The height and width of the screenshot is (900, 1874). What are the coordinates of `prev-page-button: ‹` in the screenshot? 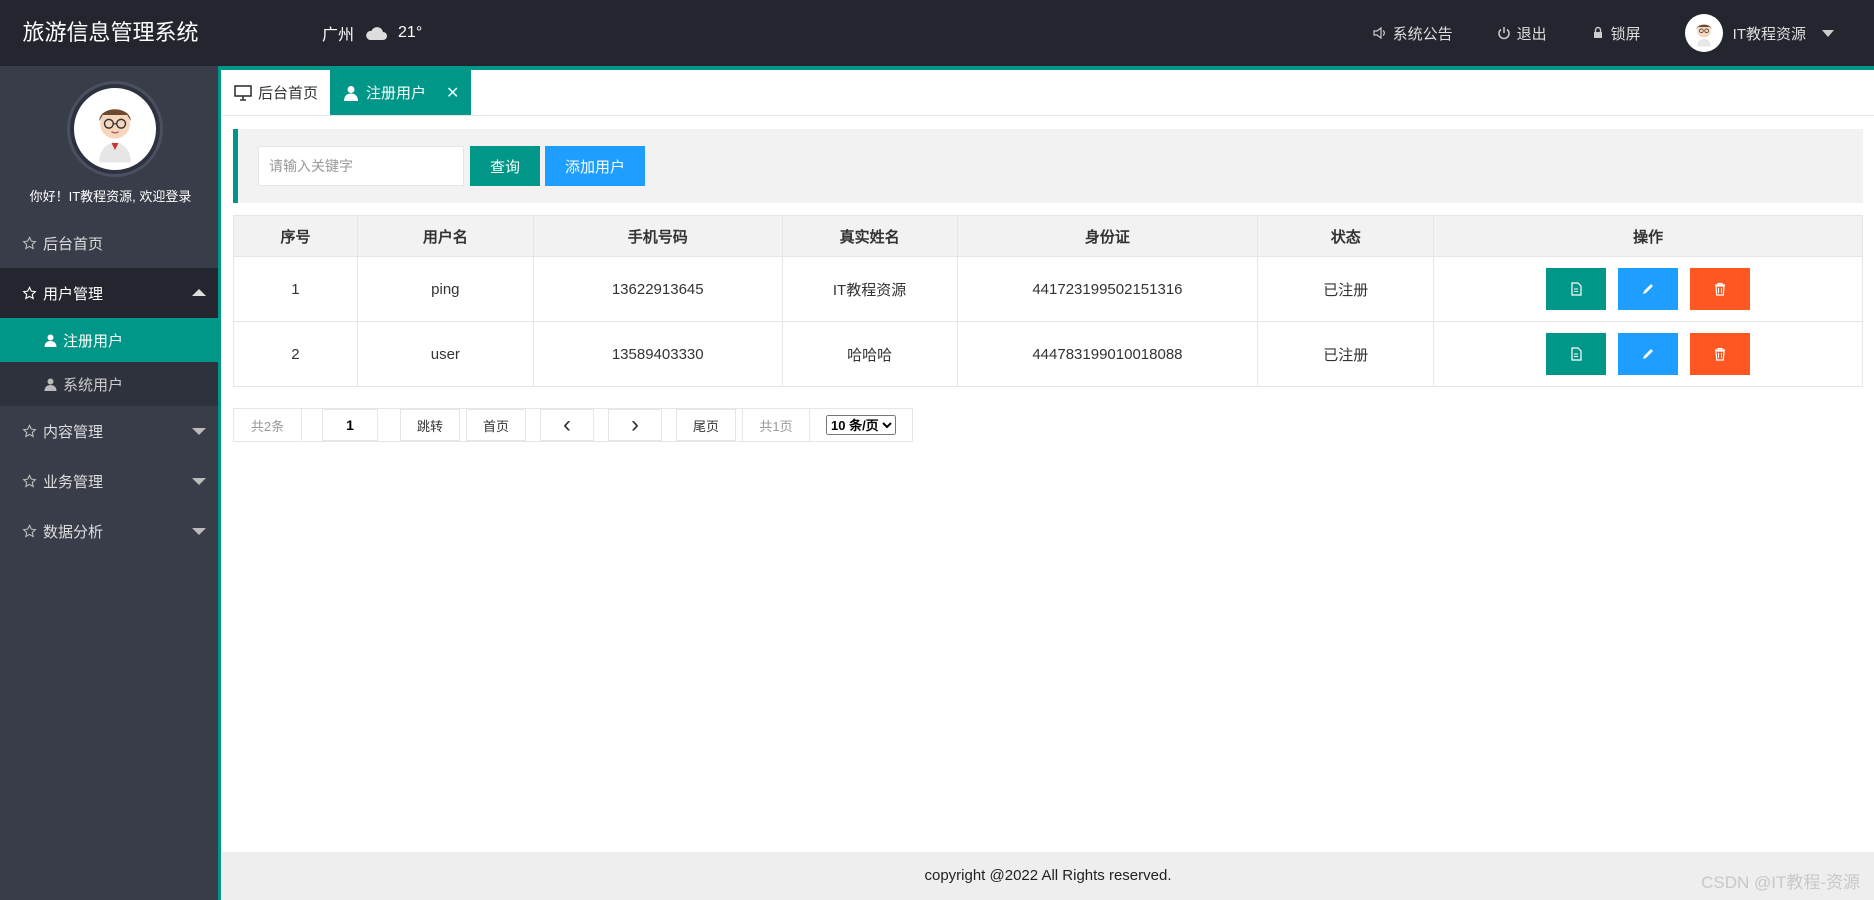 It's located at (567, 425).